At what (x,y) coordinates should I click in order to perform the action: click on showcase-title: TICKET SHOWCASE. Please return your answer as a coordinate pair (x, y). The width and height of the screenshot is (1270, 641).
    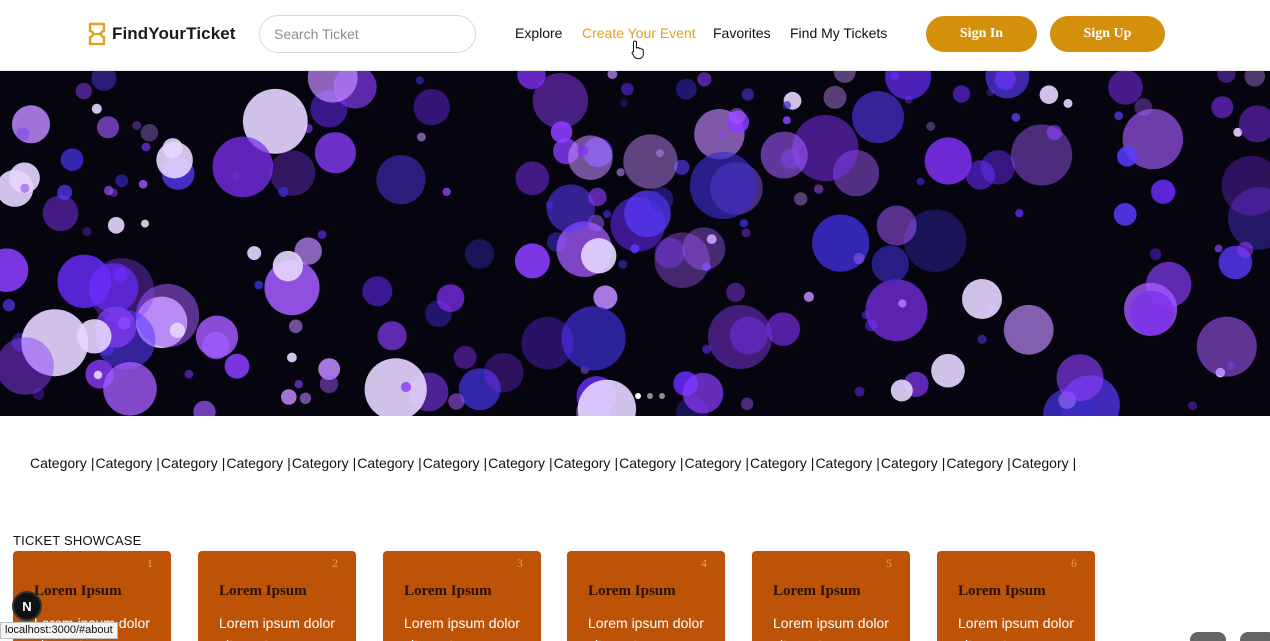
    Looking at the image, I should click on (77, 540).